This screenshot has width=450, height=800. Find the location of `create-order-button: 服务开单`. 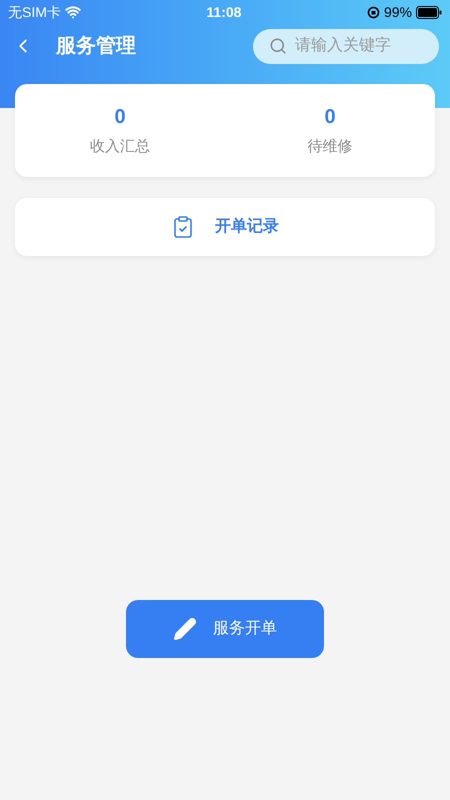

create-order-button: 服务开单 is located at coordinates (225, 629).